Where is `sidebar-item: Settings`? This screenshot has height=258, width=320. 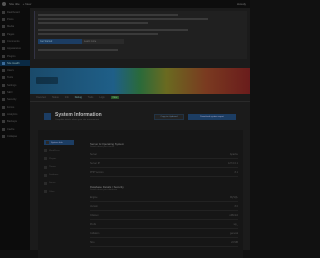
sidebar-item: Settings is located at coordinates (15, 85).